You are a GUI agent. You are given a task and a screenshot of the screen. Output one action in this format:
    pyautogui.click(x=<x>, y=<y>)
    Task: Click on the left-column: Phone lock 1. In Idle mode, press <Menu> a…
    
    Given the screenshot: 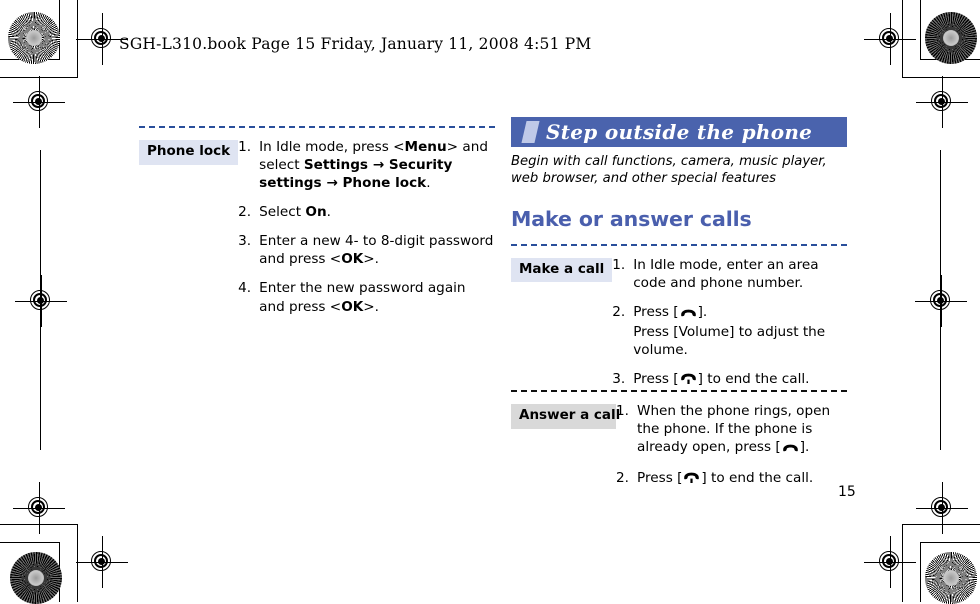 What is the action you would take?
    pyautogui.click(x=317, y=221)
    